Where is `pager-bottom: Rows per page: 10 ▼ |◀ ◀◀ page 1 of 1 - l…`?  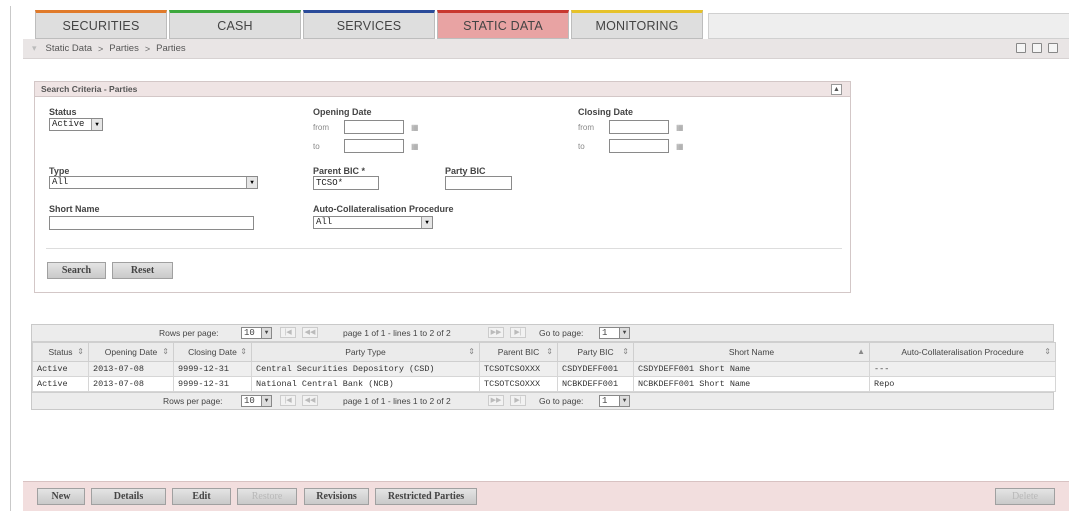 pager-bottom: Rows per page: 10 ▼ |◀ ◀◀ page 1 of 1 - l… is located at coordinates (542, 400).